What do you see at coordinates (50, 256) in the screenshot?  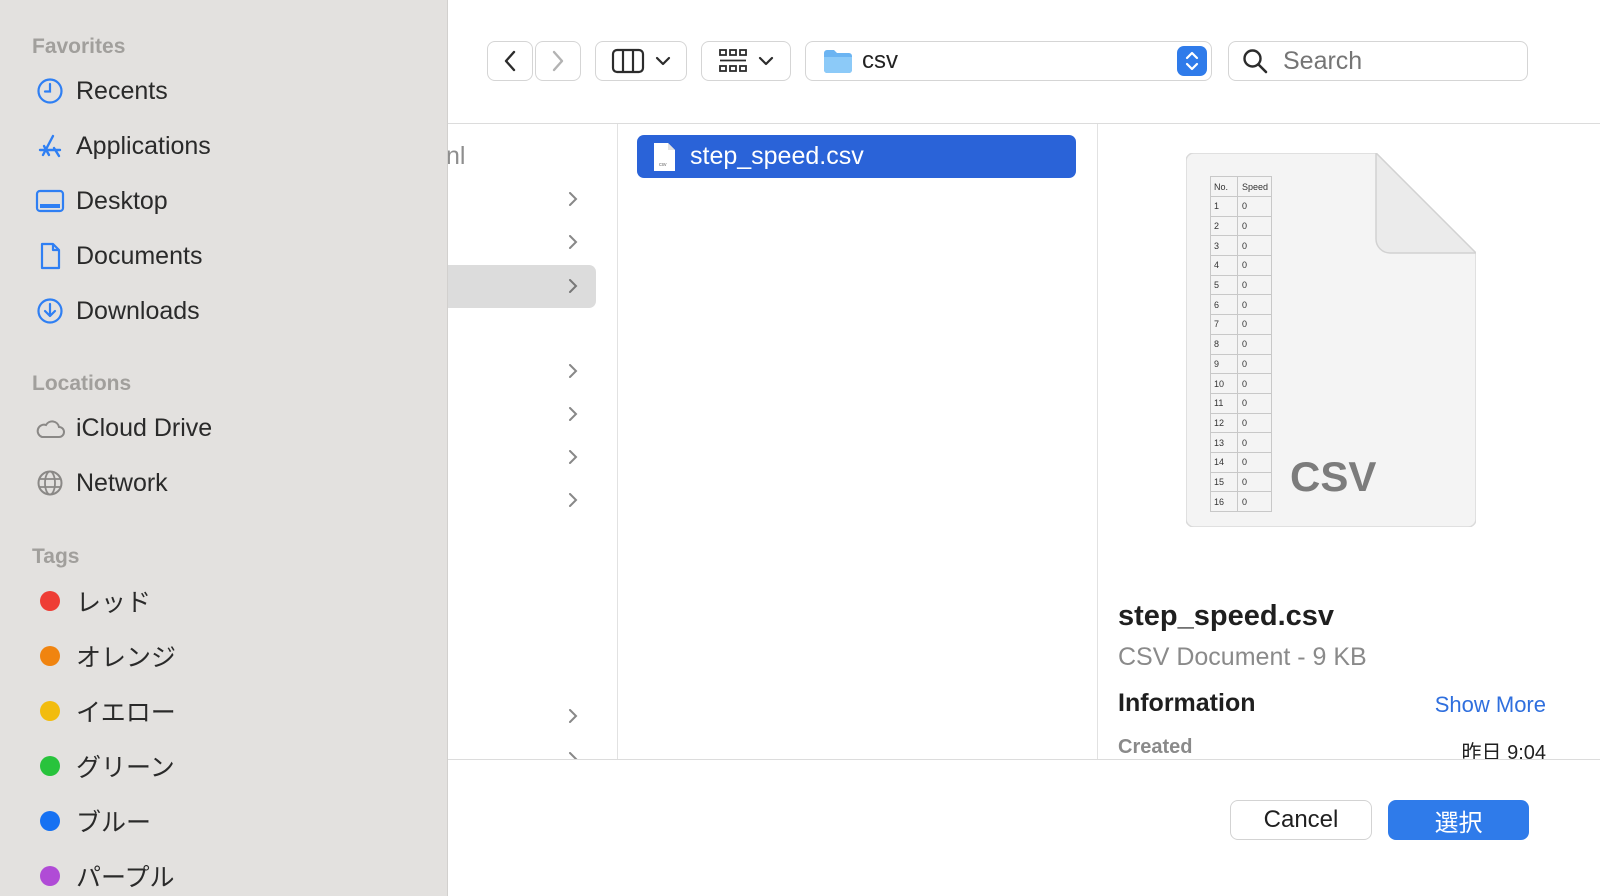 I see `document-icon` at bounding box center [50, 256].